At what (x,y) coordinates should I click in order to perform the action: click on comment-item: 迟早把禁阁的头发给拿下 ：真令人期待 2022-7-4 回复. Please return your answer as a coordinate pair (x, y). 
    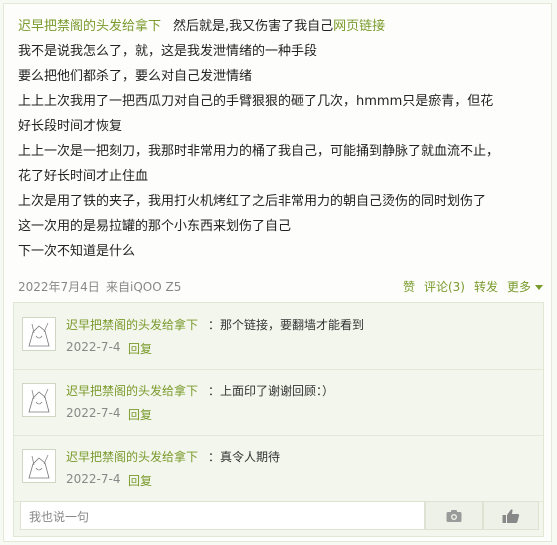
    Looking at the image, I should click on (278, 468).